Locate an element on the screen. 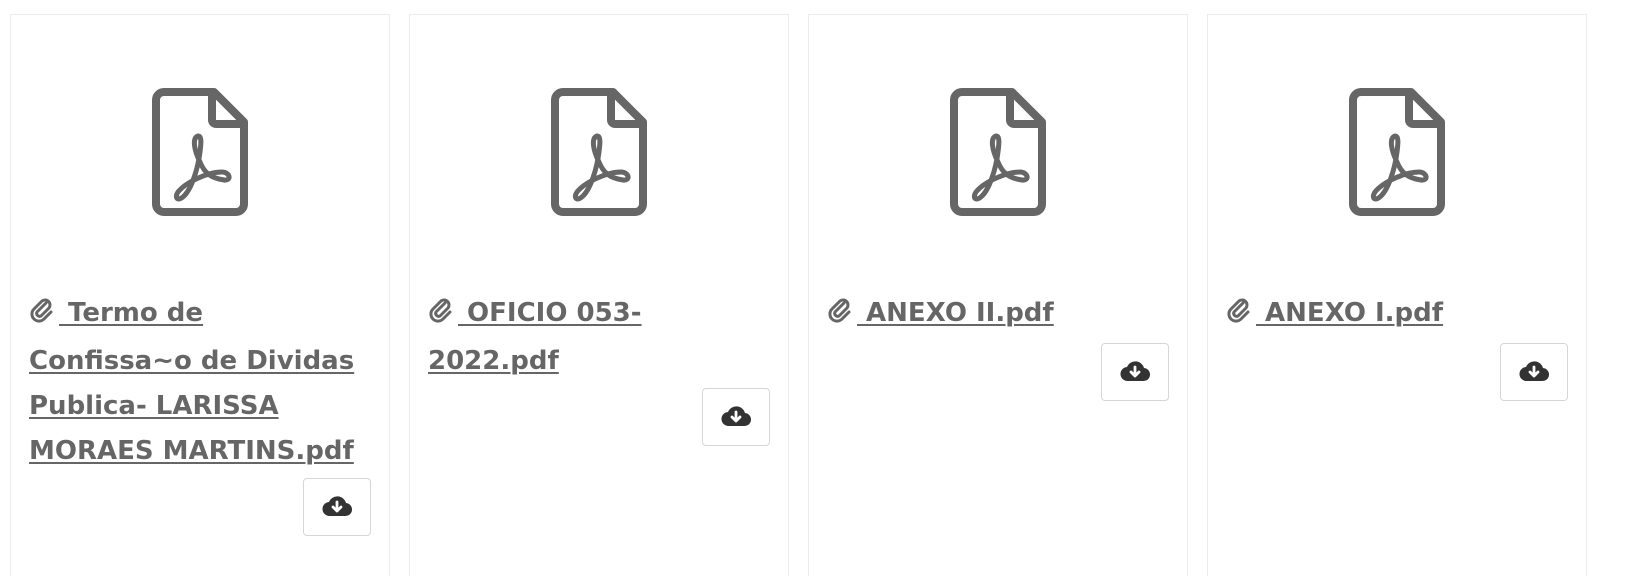 The height and width of the screenshot is (576, 1651). attachment-file-link: ANEXO II.pdf is located at coordinates (940, 313).